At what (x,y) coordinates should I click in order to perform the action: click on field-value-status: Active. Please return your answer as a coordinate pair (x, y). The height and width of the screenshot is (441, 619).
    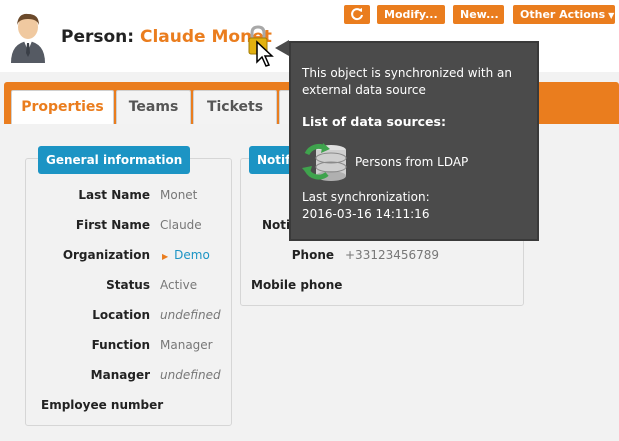
    Looking at the image, I should click on (179, 285).